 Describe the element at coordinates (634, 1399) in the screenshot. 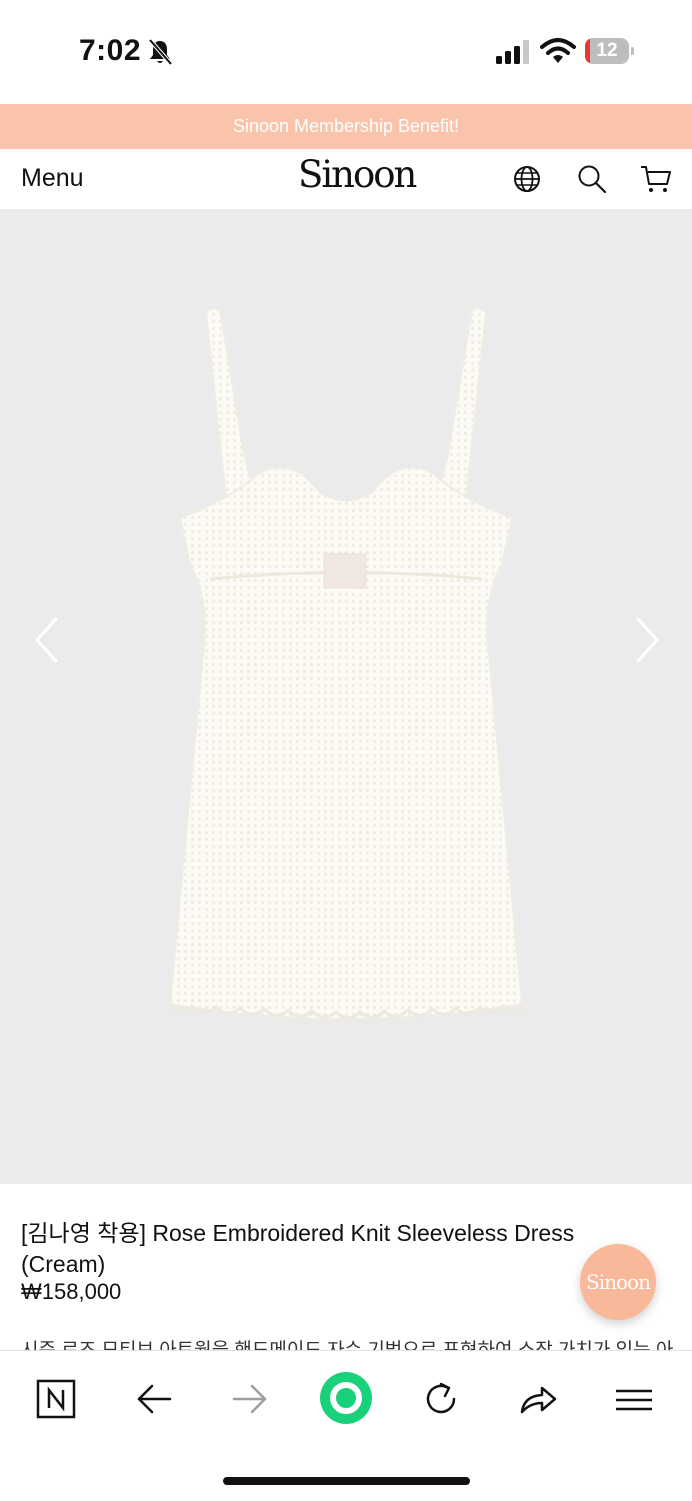

I see `hamburger-menu-icon` at that location.